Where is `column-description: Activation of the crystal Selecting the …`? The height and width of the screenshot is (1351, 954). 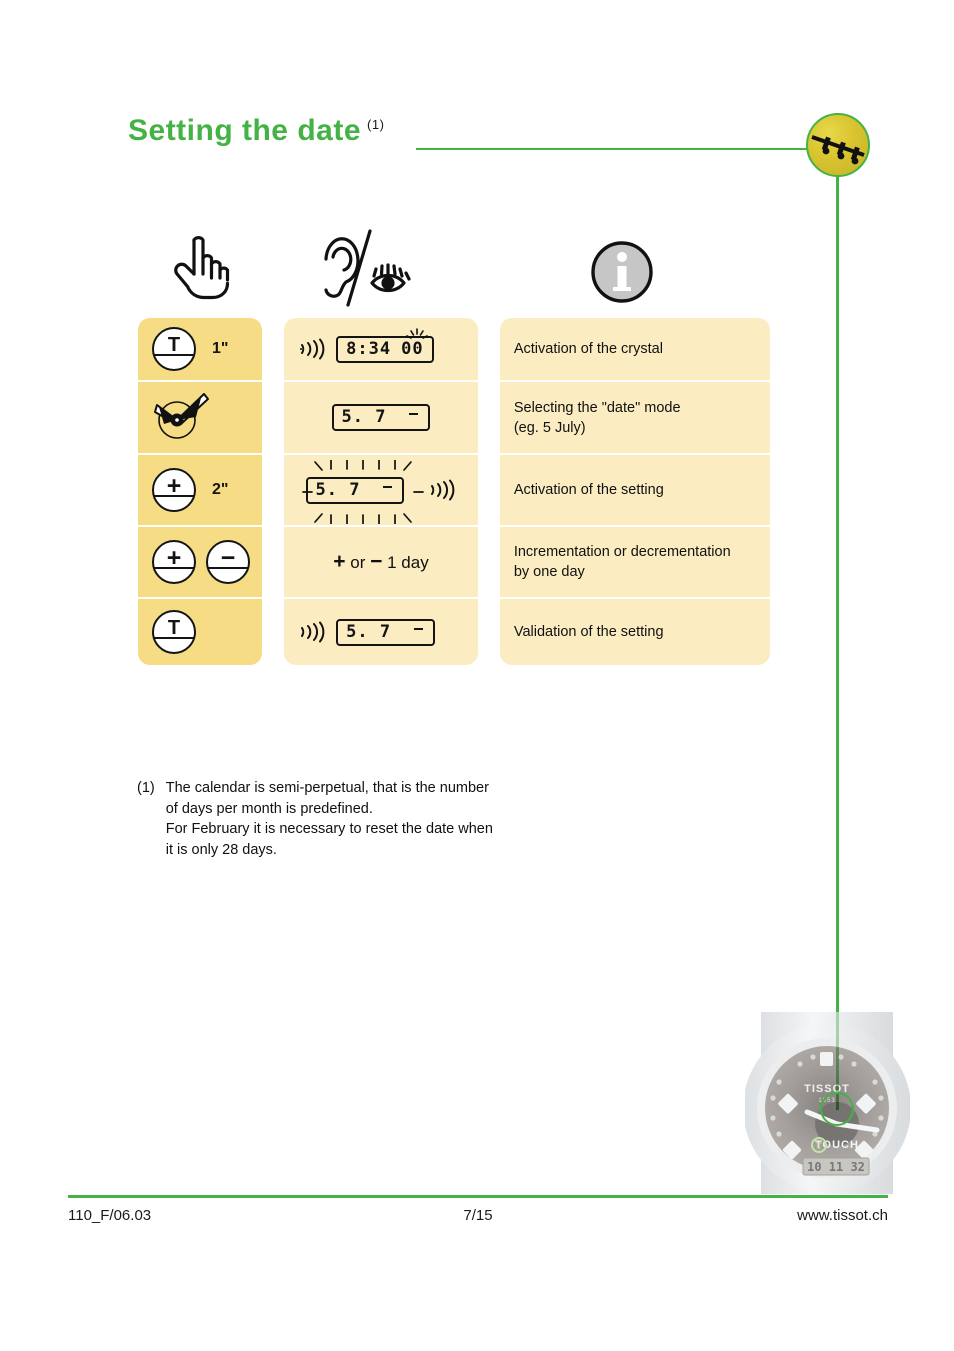 column-description: Activation of the crystal Selecting the … is located at coordinates (634, 491).